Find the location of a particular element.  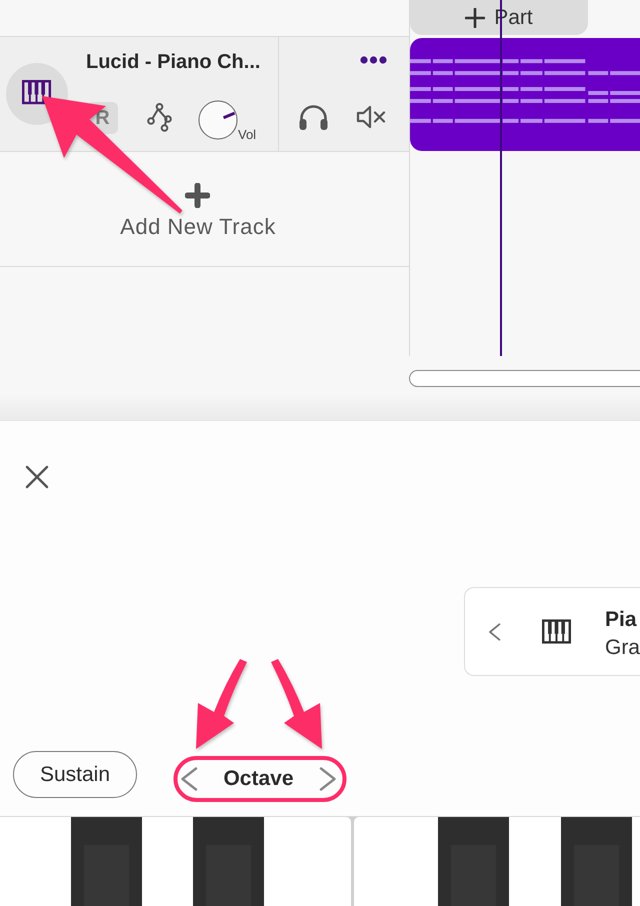

nodes-icon is located at coordinates (160, 117).